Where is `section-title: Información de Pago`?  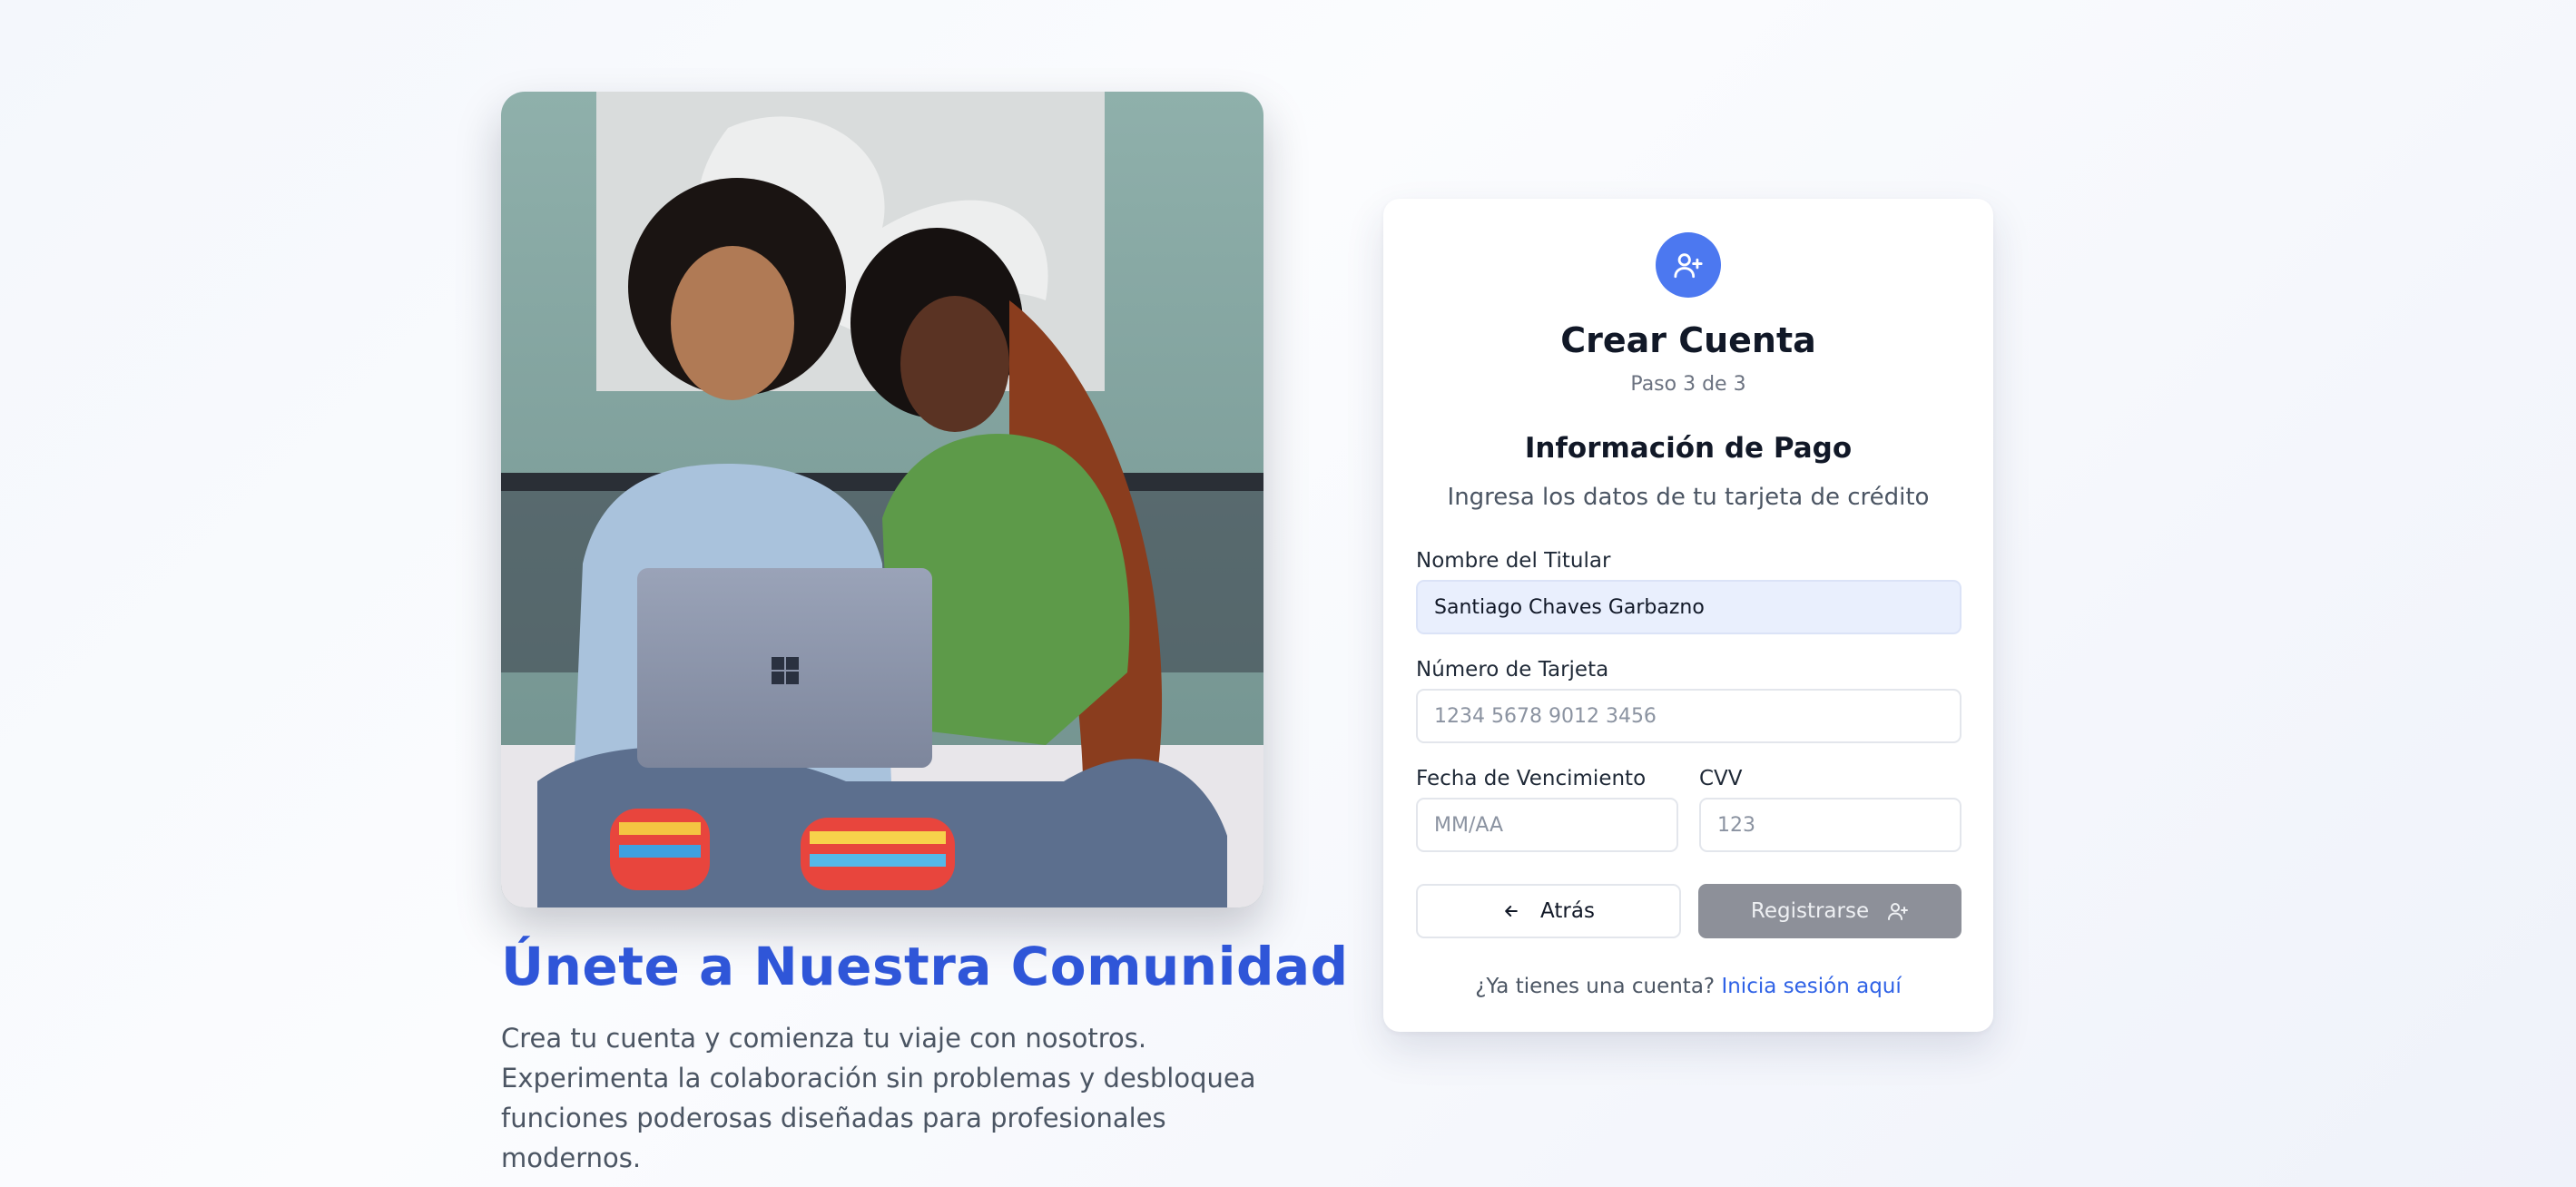
section-title: Información de Pago is located at coordinates (1688, 448).